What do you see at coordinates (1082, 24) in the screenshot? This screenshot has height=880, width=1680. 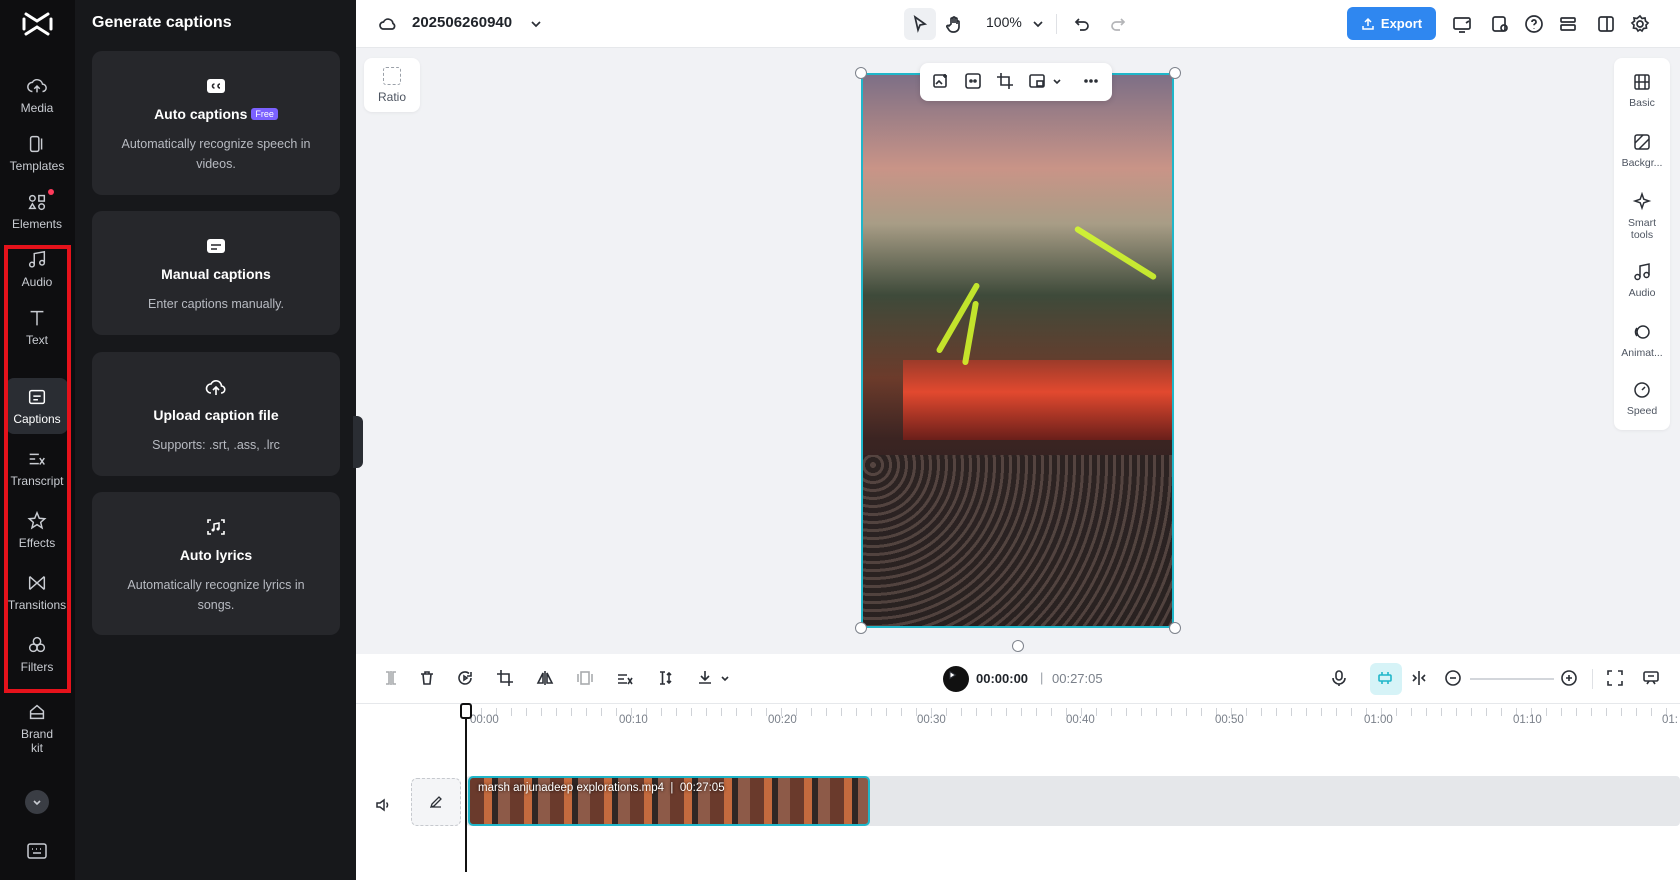 I see `undo-icon` at bounding box center [1082, 24].